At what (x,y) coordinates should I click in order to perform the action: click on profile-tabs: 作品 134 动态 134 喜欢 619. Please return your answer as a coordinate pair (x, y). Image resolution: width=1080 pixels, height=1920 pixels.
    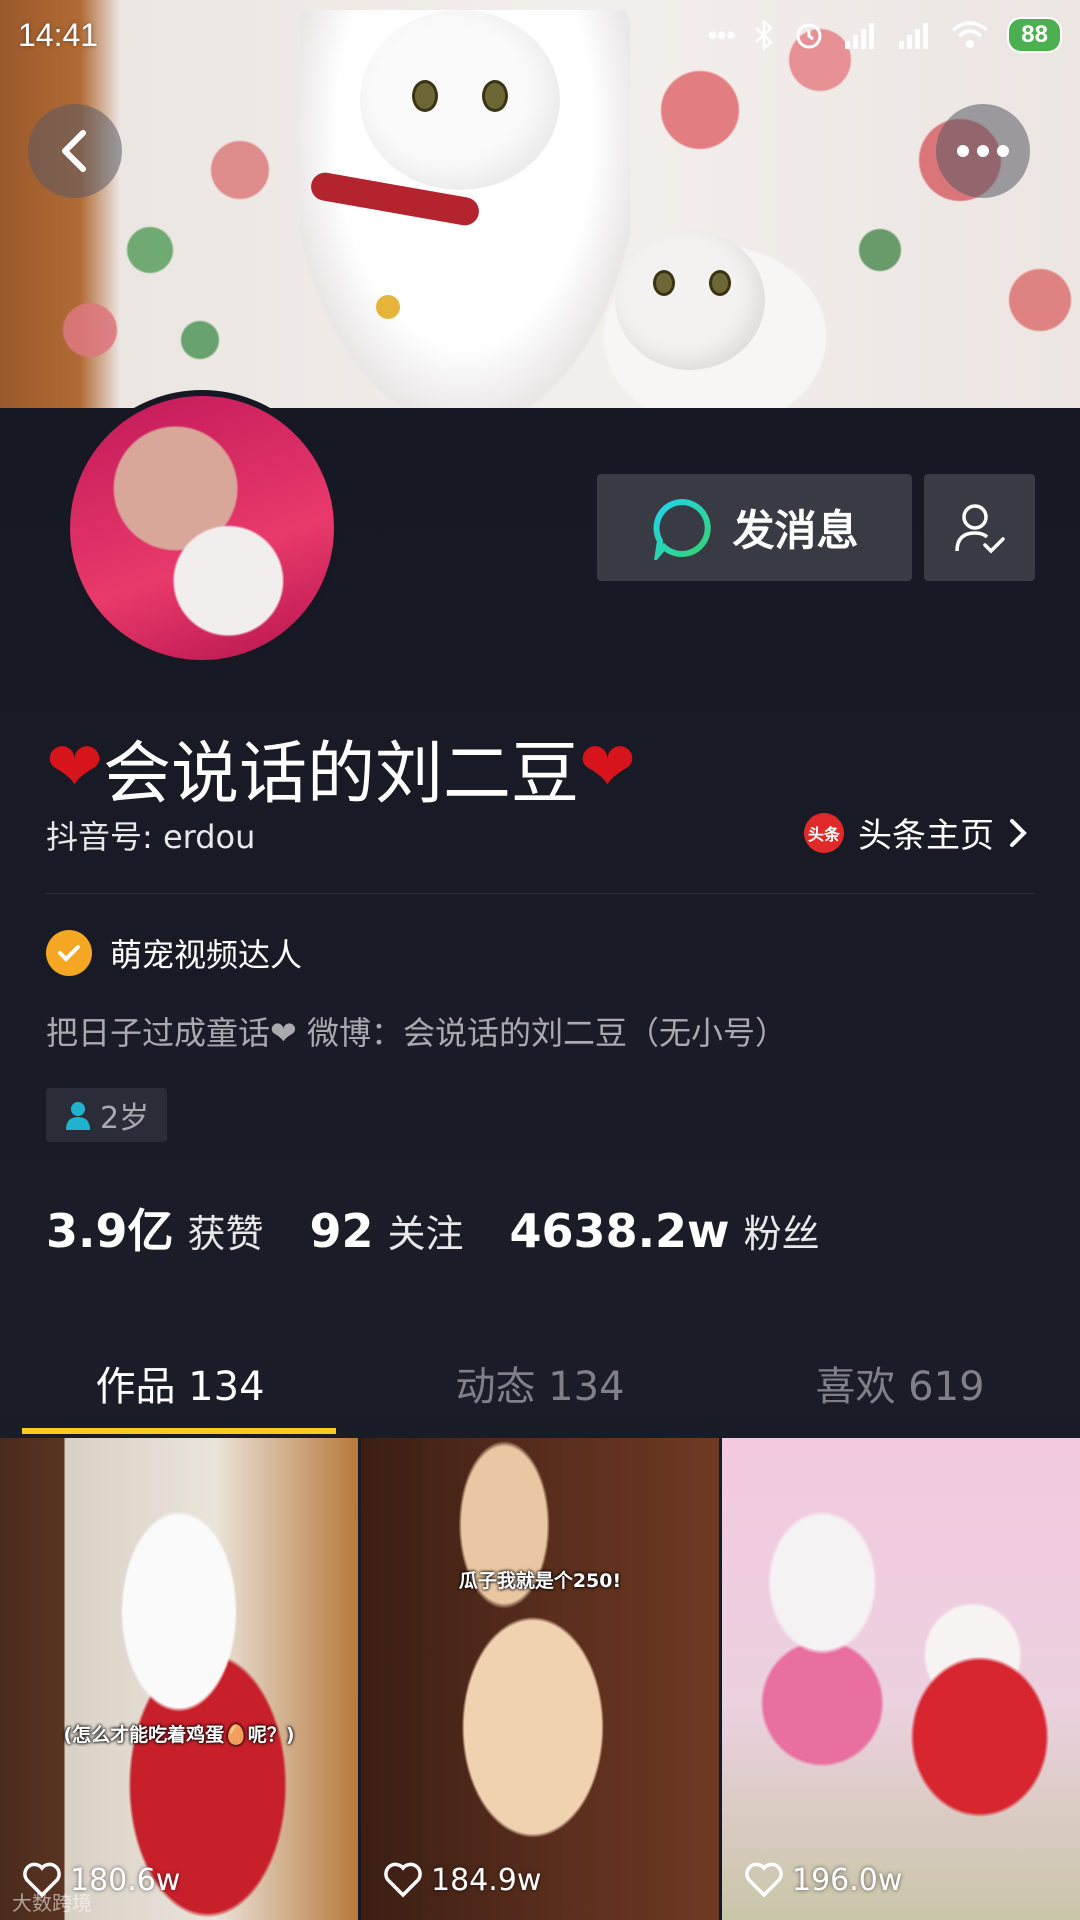
    Looking at the image, I should click on (540, 1386).